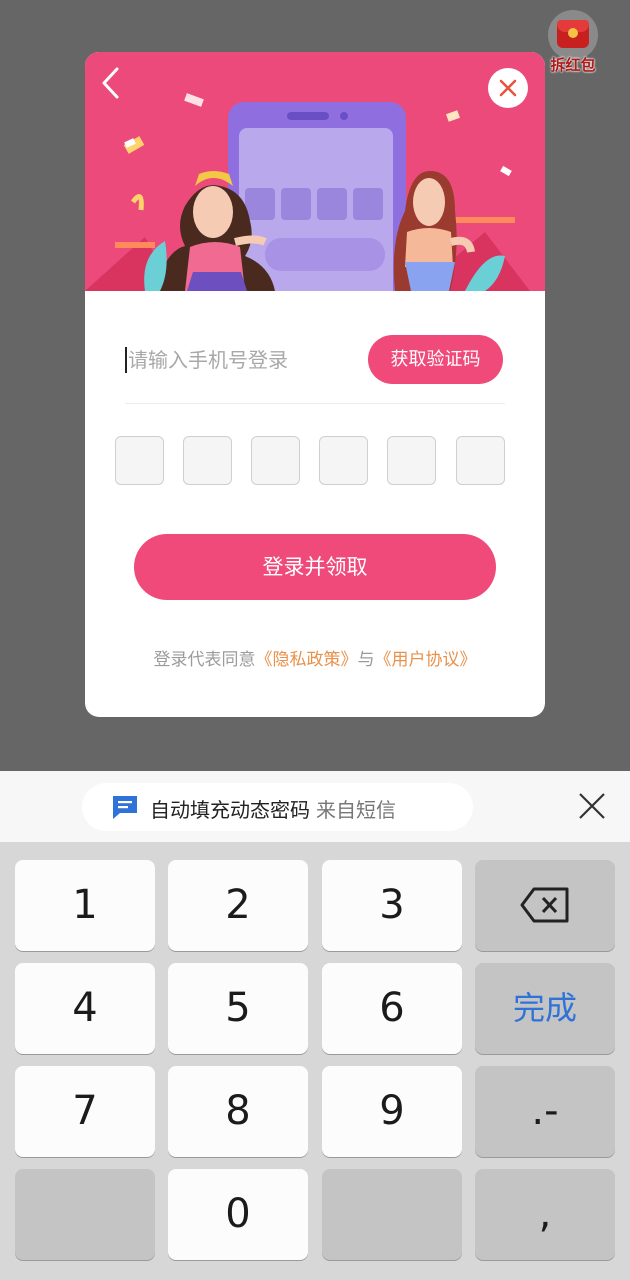  What do you see at coordinates (573, 65) in the screenshot?
I see `badge-label: 拆红包` at bounding box center [573, 65].